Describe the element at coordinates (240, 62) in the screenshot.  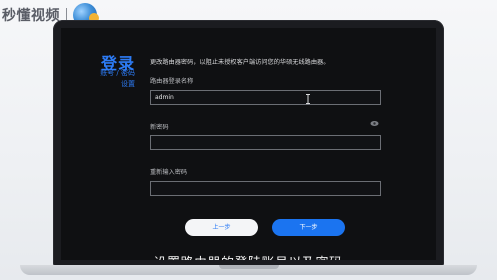
I see `page-description: 更改路由器密码，以阻止未授权客户端访问您的华硕无线路由器。` at that location.